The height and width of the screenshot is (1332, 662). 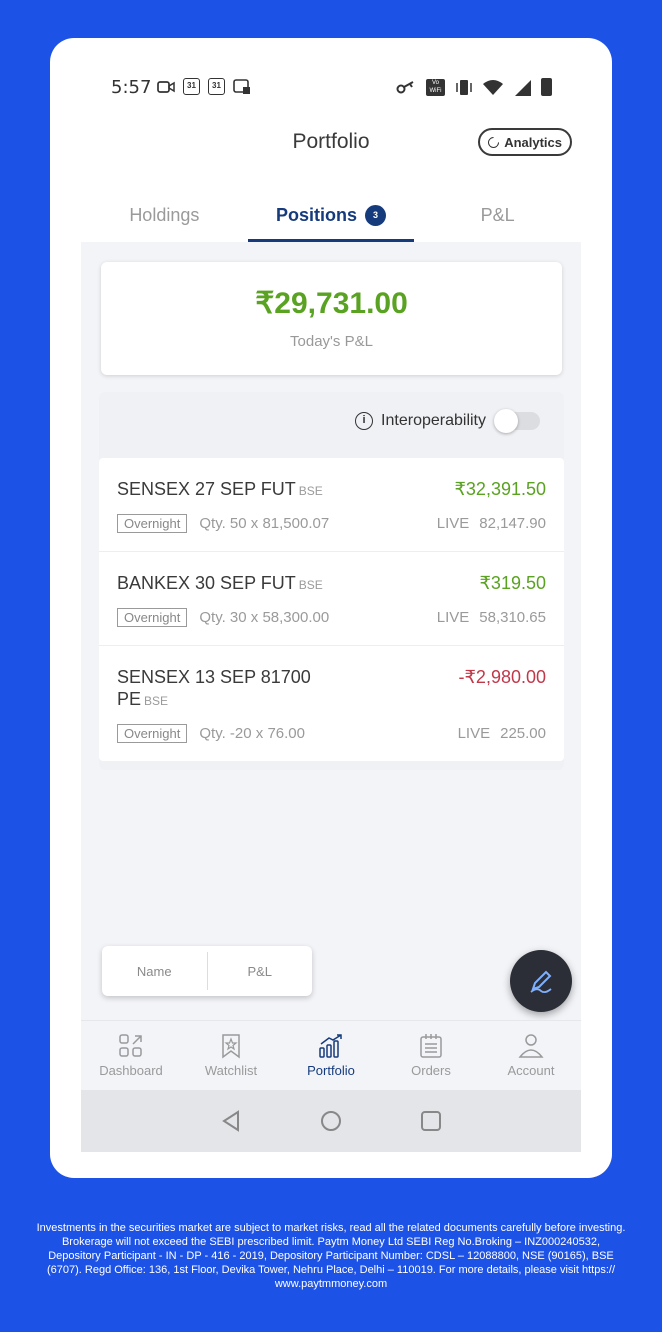 What do you see at coordinates (166, 87) in the screenshot?
I see `video-icon` at bounding box center [166, 87].